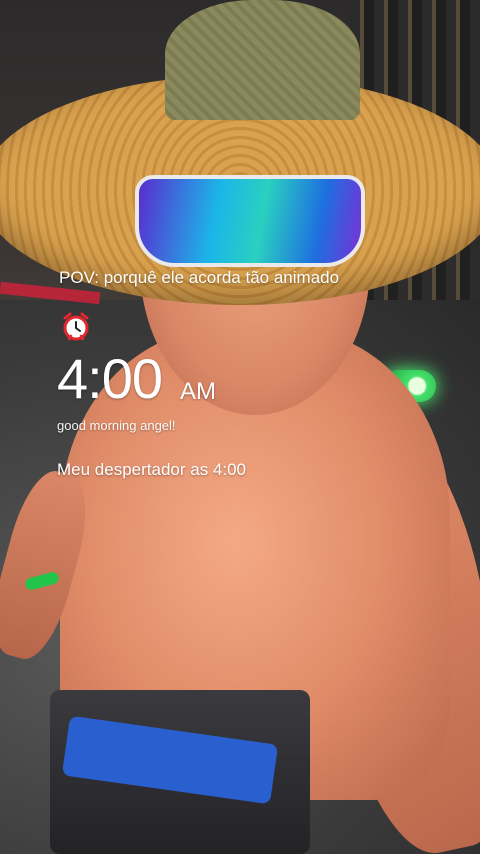 This screenshot has height=854, width=480. I want to click on alarm-subtitle: good morning angel!, so click(116, 425).